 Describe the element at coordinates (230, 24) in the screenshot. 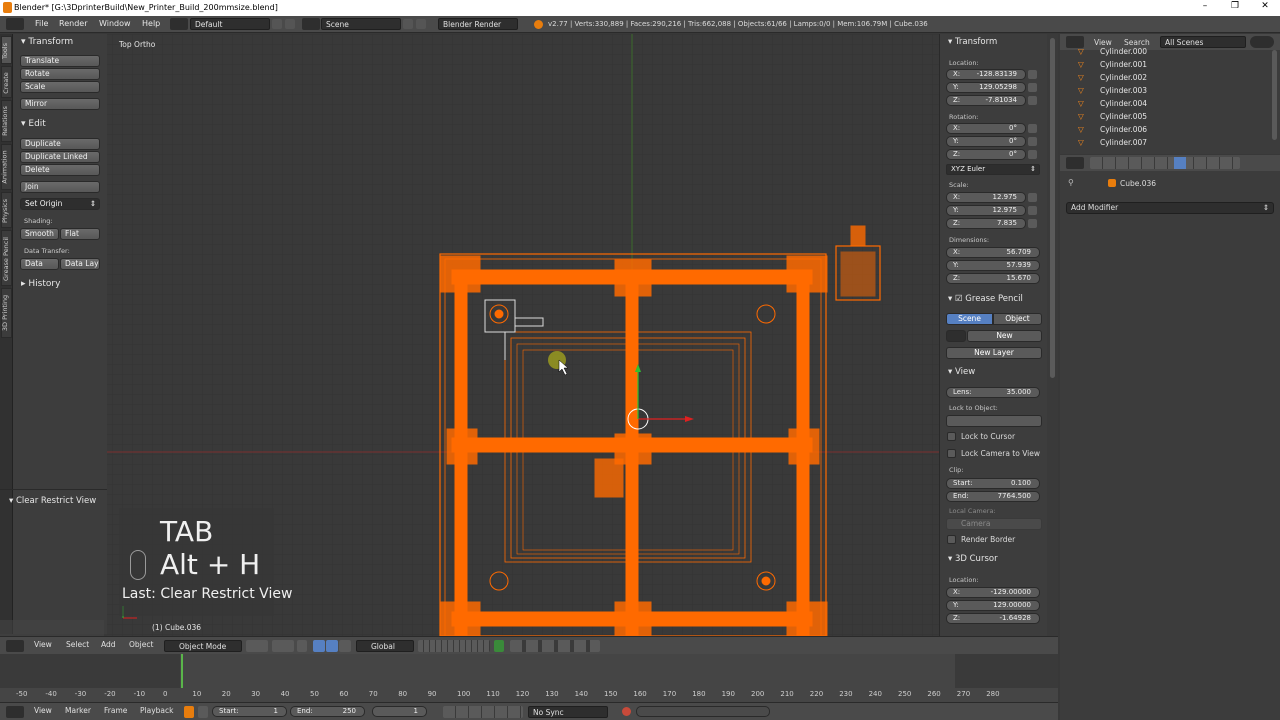

I see `layout-select: Default` at that location.